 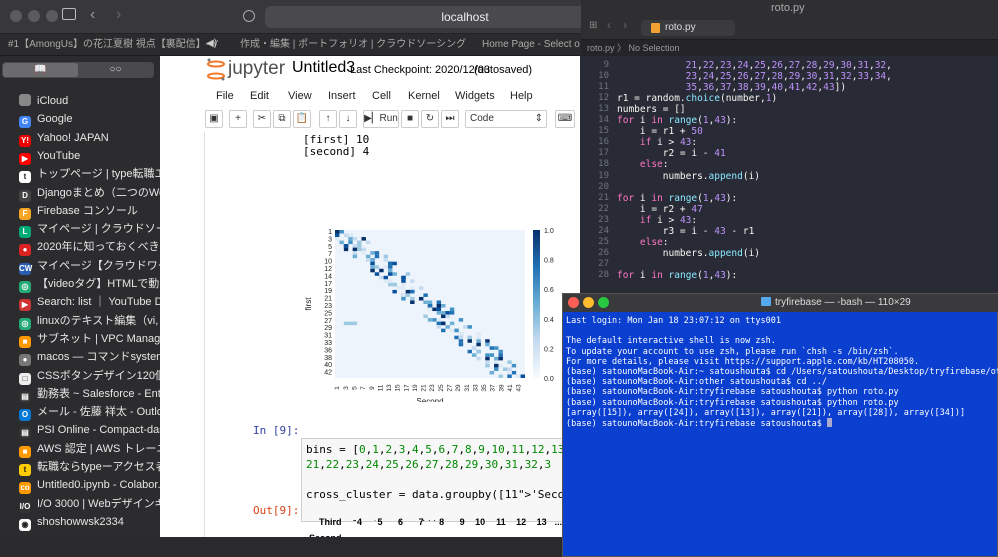 I want to click on restart-run-icon: ⏭, so click(x=450, y=119).